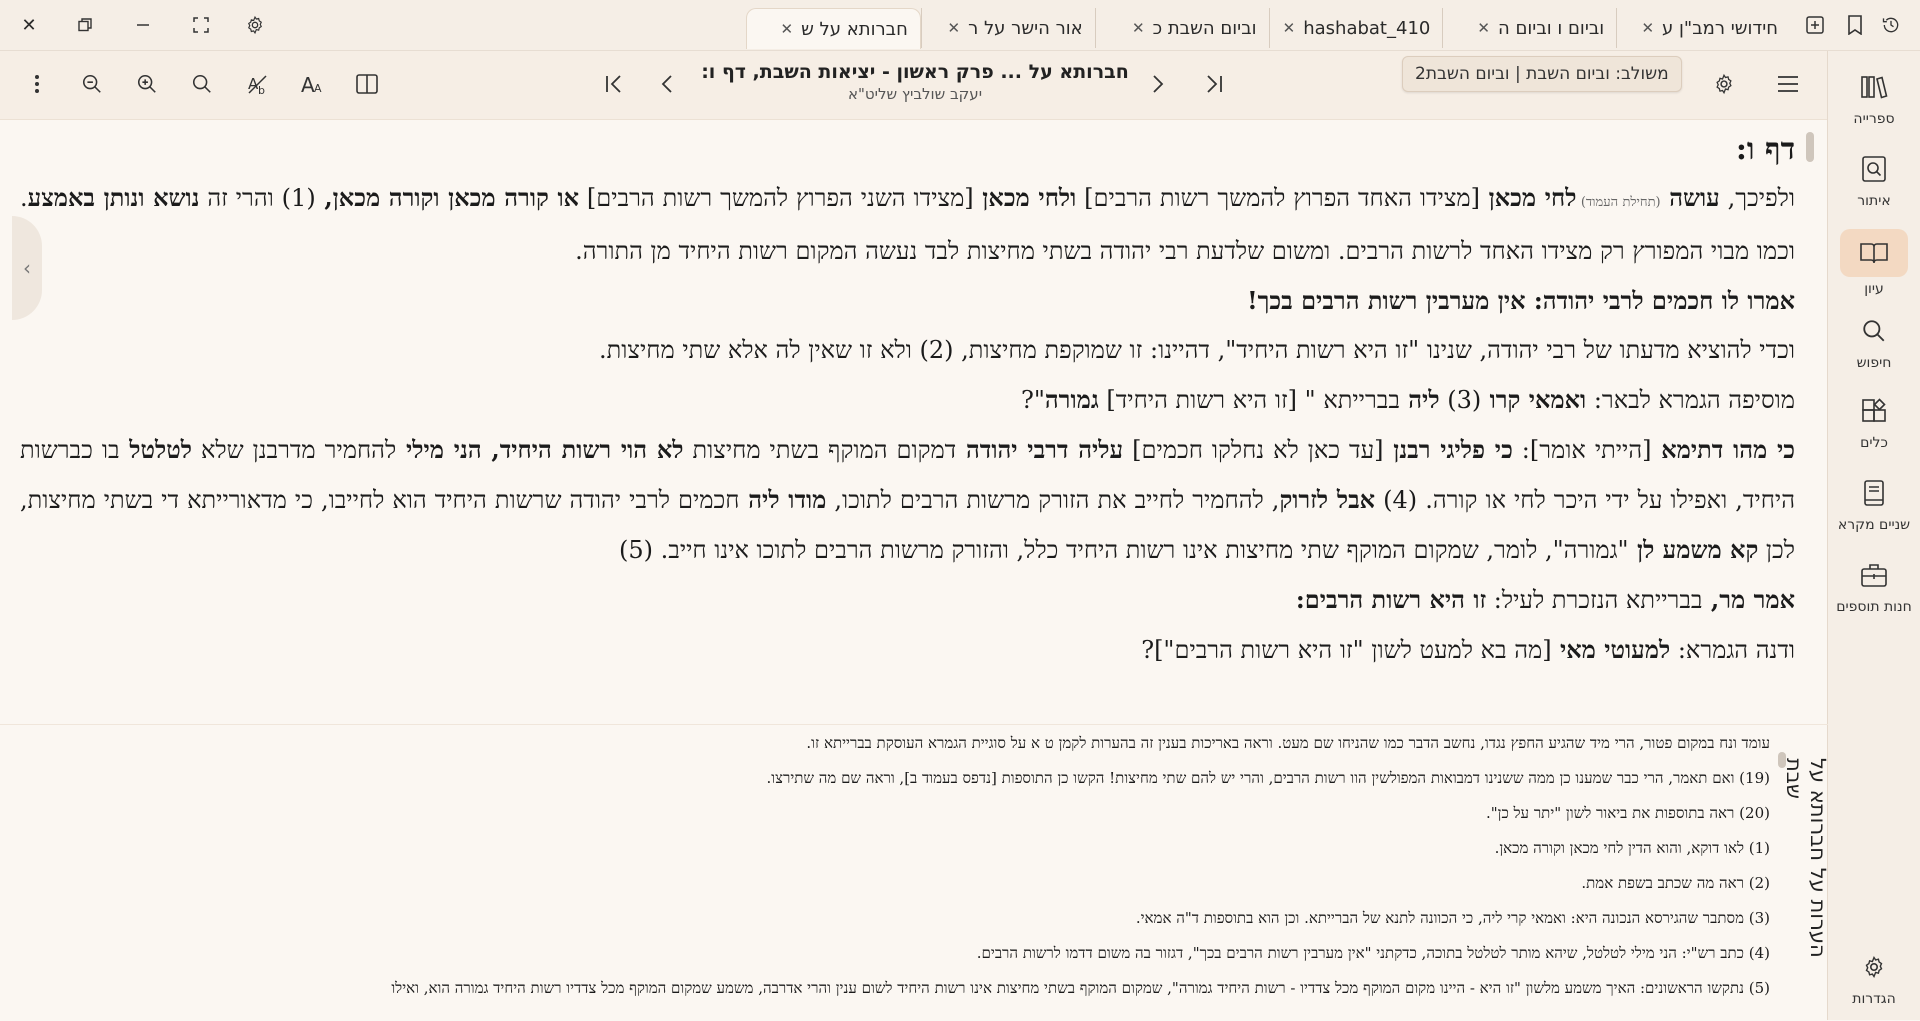  What do you see at coordinates (155, 449) in the screenshot?
I see `bold-text-segment: לטלטל` at bounding box center [155, 449].